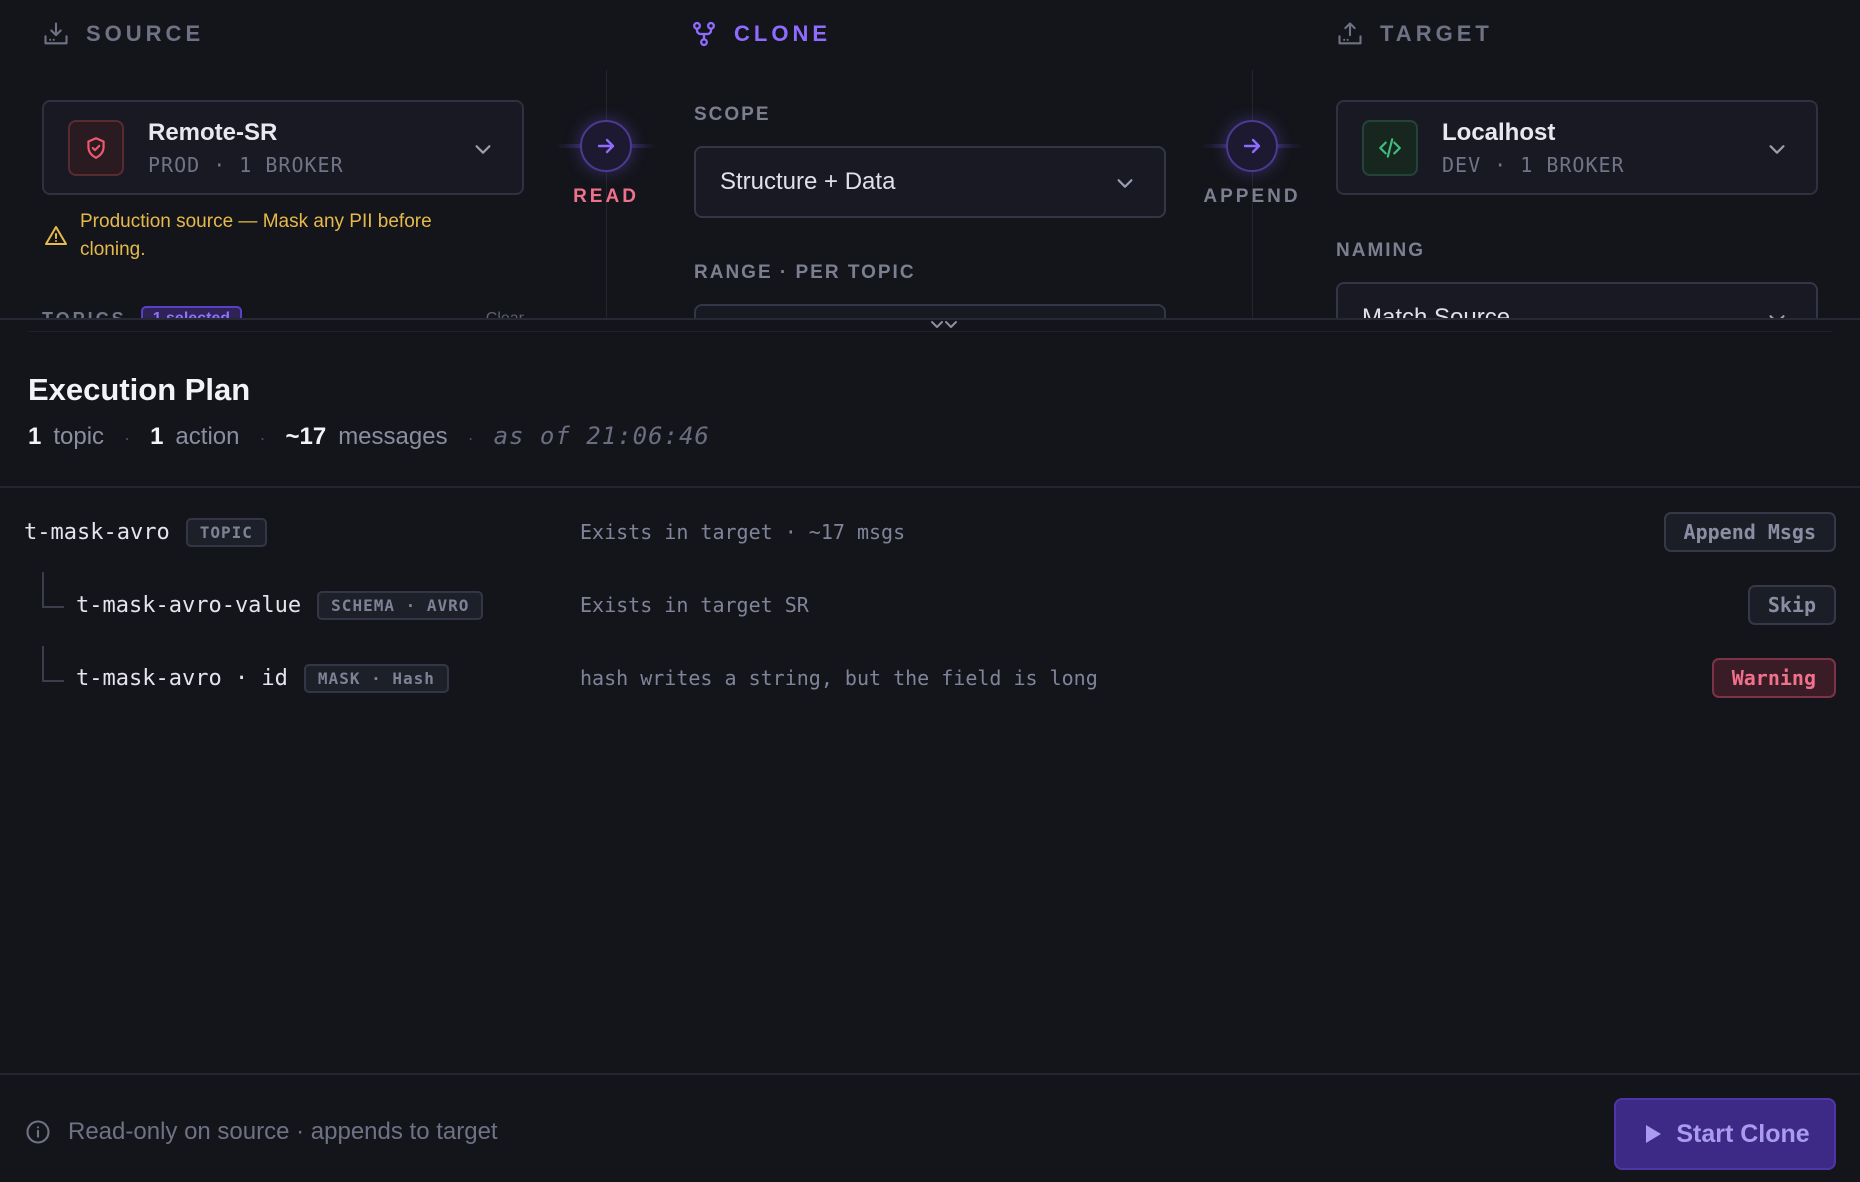 This screenshot has height=1182, width=1860. I want to click on naming-label: NAMING, so click(1381, 250).